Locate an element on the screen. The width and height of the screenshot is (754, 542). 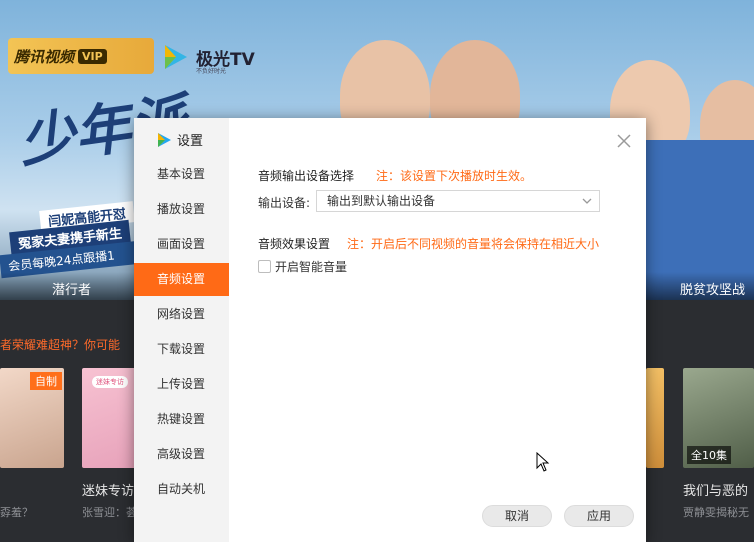
smart-volume-option: 开启智能音量 is located at coordinates (302, 266).